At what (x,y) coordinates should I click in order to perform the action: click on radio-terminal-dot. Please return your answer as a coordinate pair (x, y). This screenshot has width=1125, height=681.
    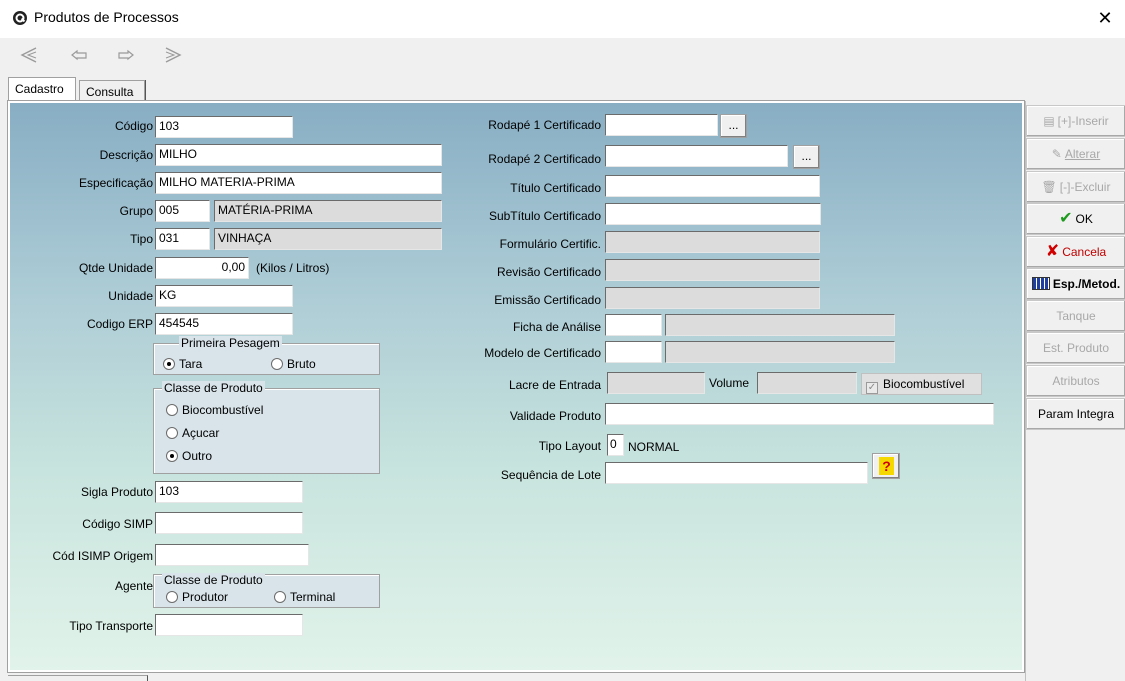
    Looking at the image, I should click on (280, 597).